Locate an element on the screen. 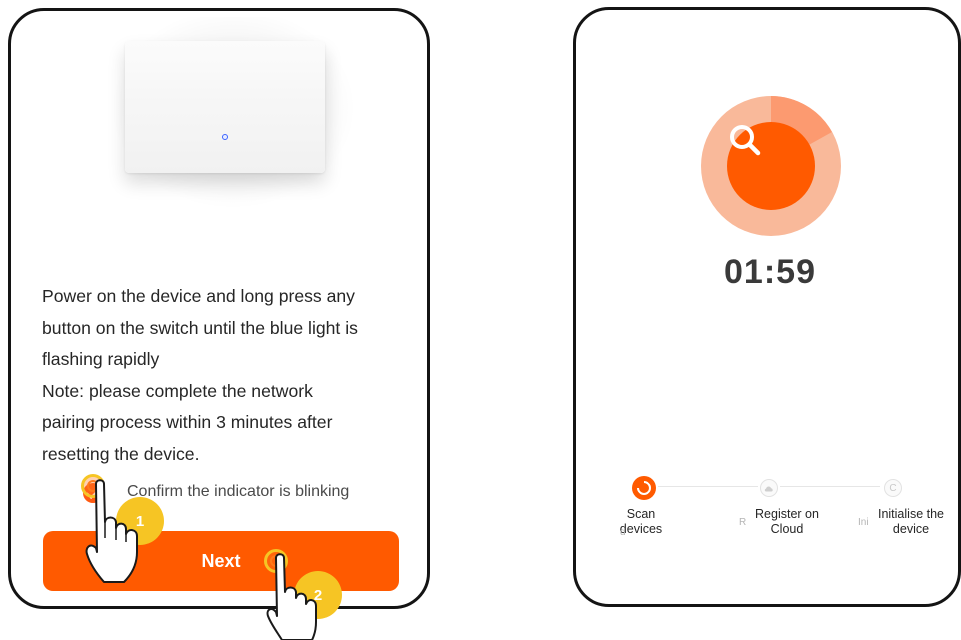  step-label-line: Register on is located at coordinates (787, 514).